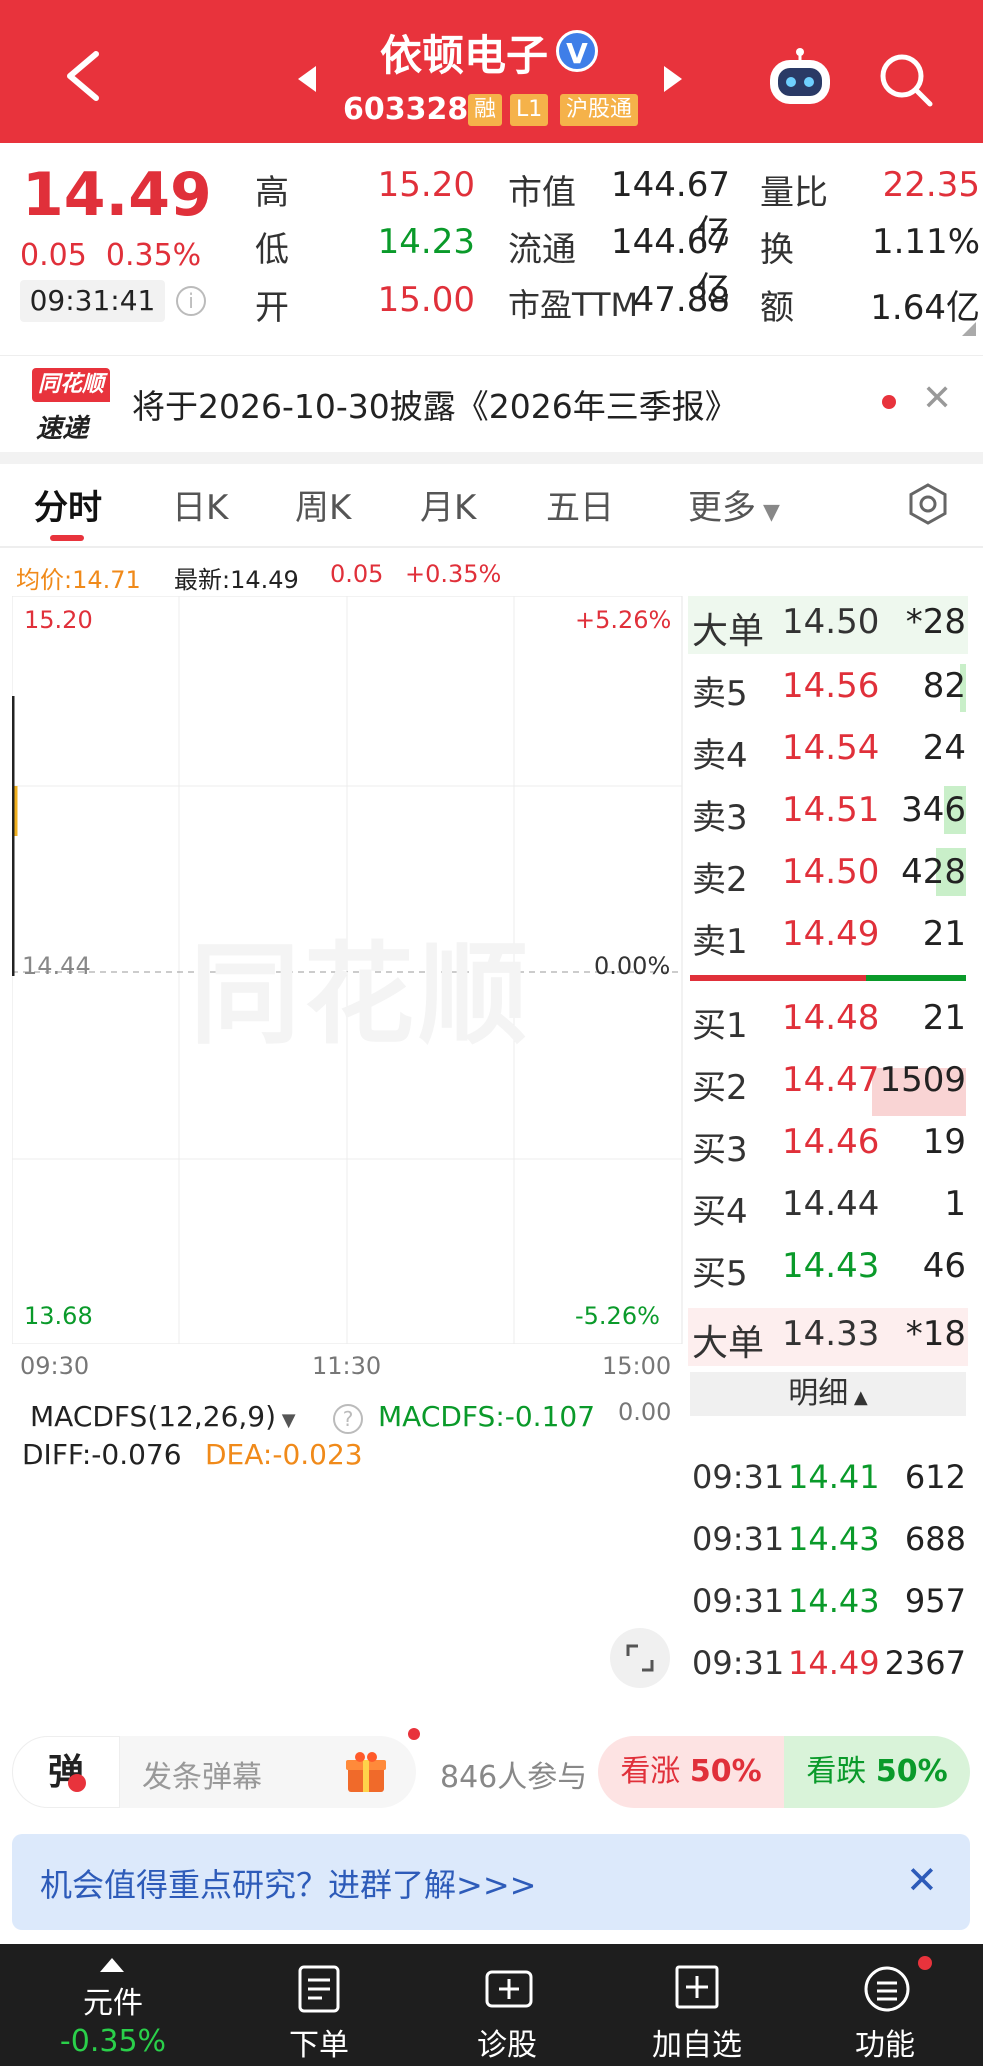 The width and height of the screenshot is (983, 2066). What do you see at coordinates (728, 1343) in the screenshot?
I see `big-buy-label: 大单` at bounding box center [728, 1343].